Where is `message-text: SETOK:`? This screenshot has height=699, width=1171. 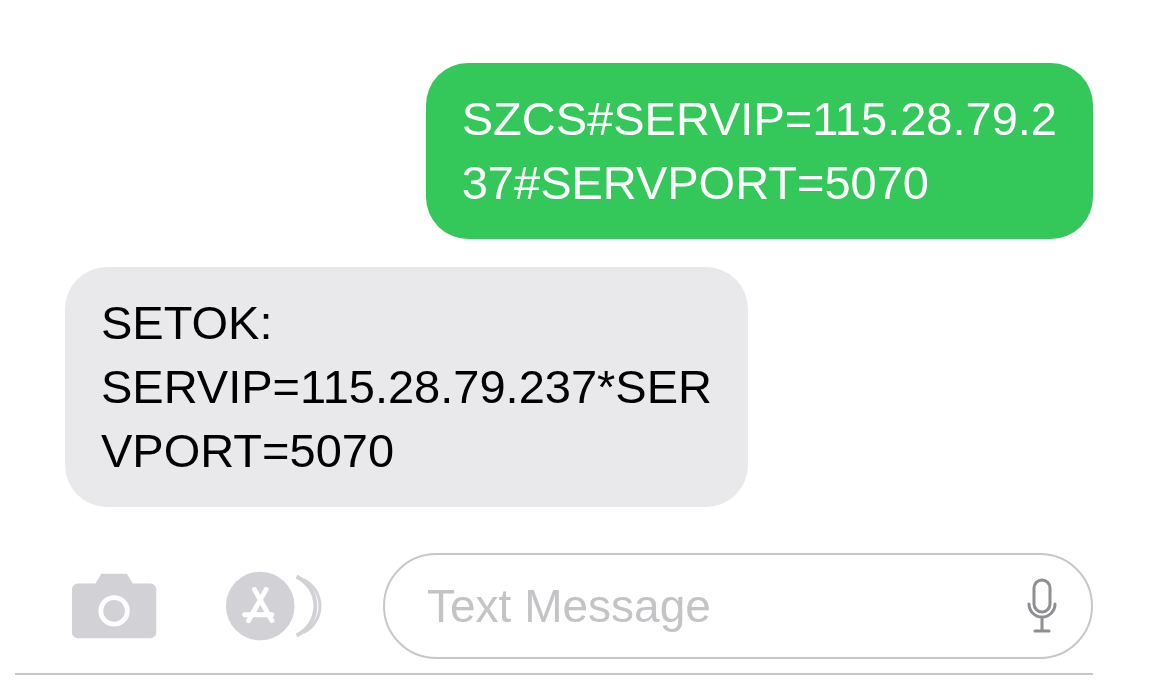
message-text: SETOK: is located at coordinates (187, 323).